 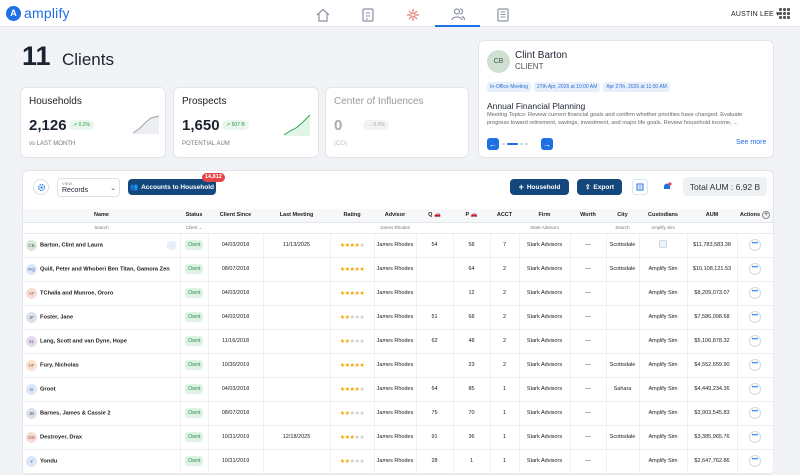 I want to click on client-name: Barnes, James & Cassie 2, so click(x=75, y=413).